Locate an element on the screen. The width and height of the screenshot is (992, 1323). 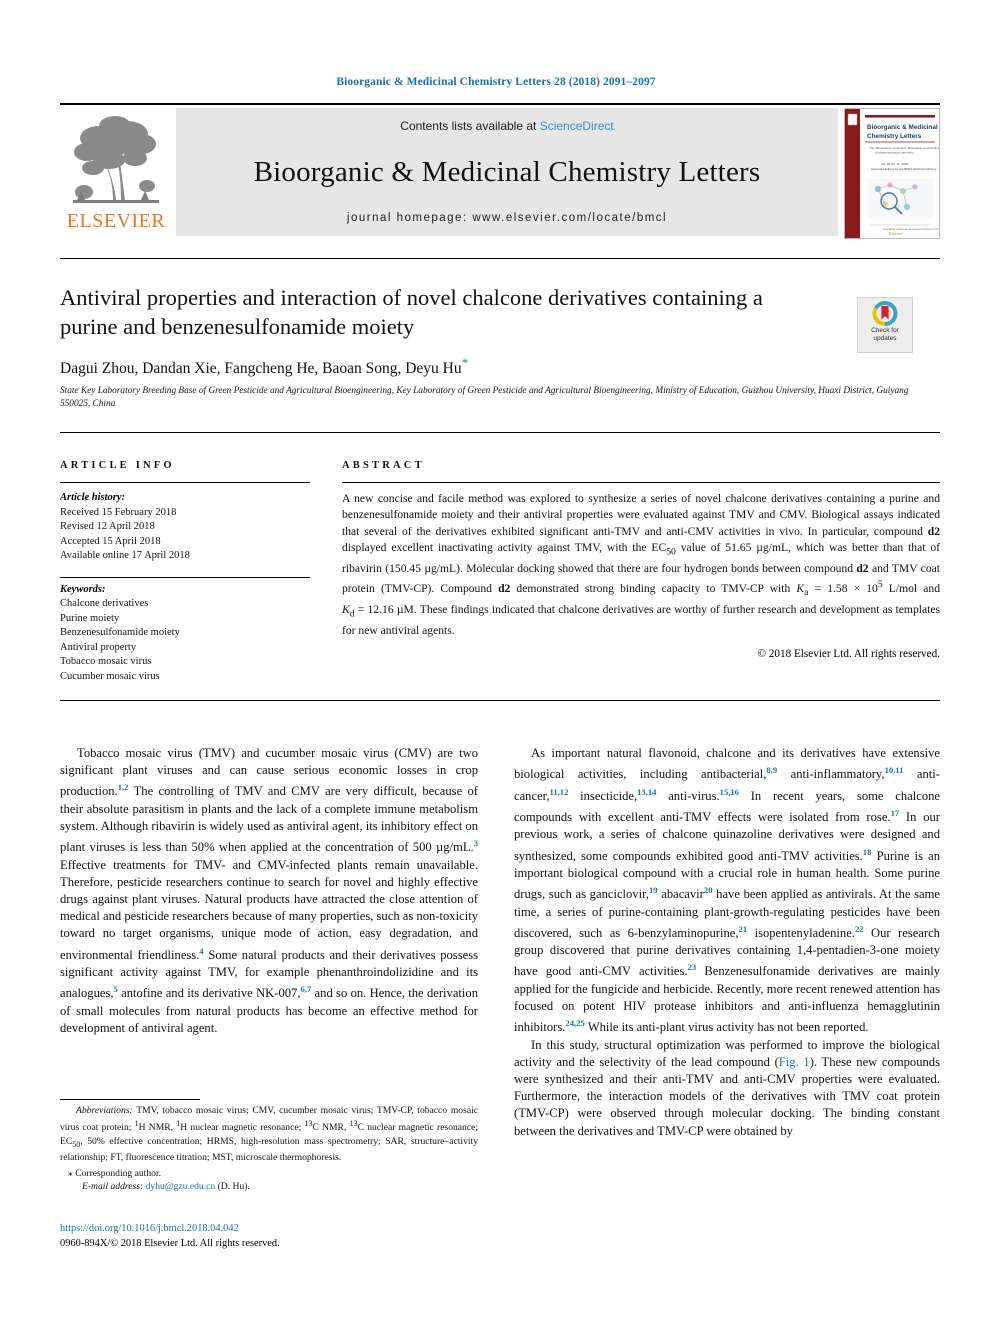
crossmark-badge: Check for updates is located at coordinates (885, 325).